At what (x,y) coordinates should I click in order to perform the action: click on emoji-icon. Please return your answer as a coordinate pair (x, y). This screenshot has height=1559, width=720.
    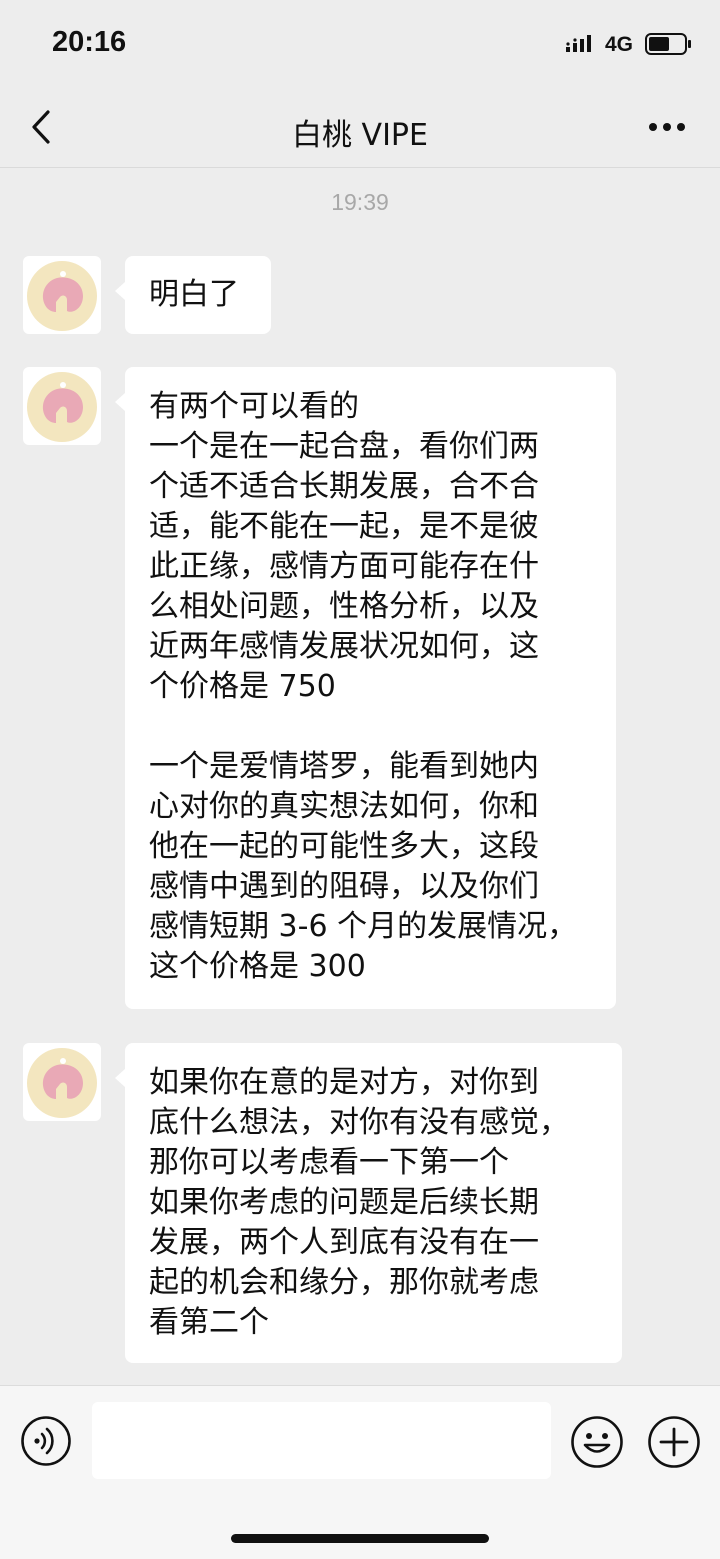
    Looking at the image, I should click on (597, 1442).